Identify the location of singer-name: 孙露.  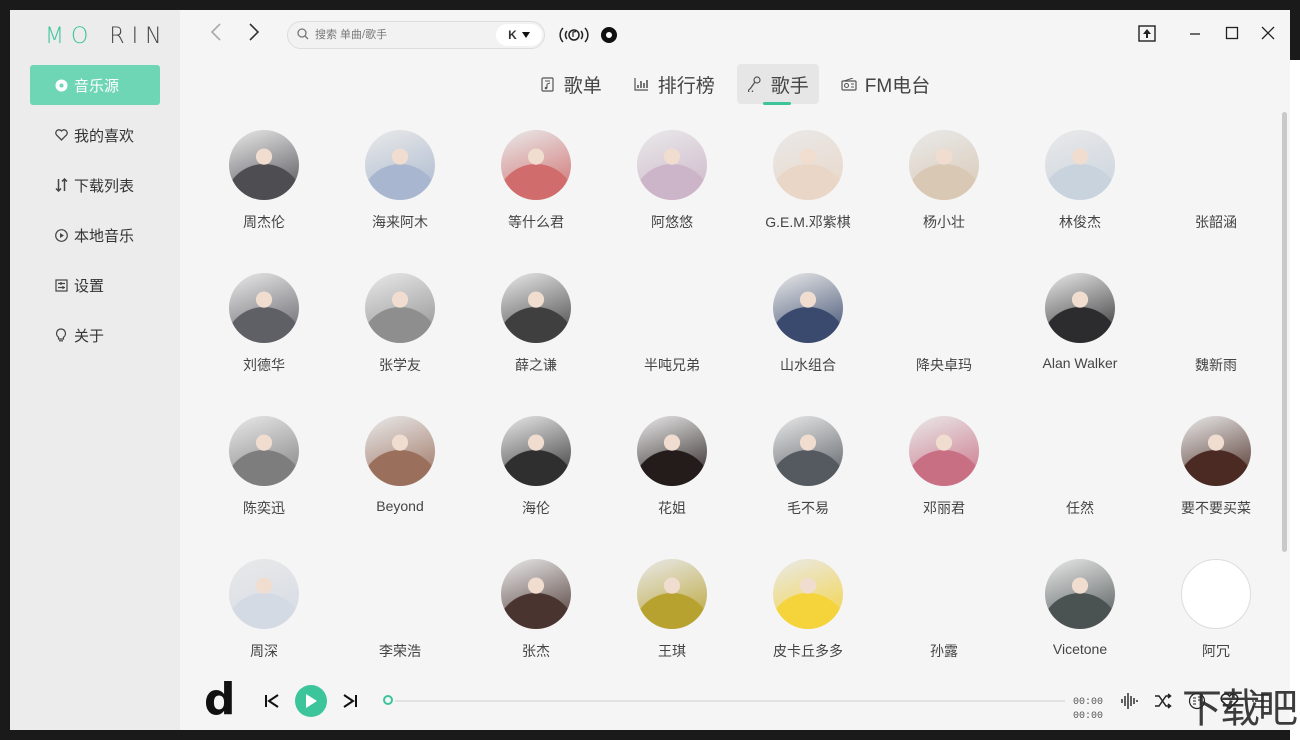
(944, 651).